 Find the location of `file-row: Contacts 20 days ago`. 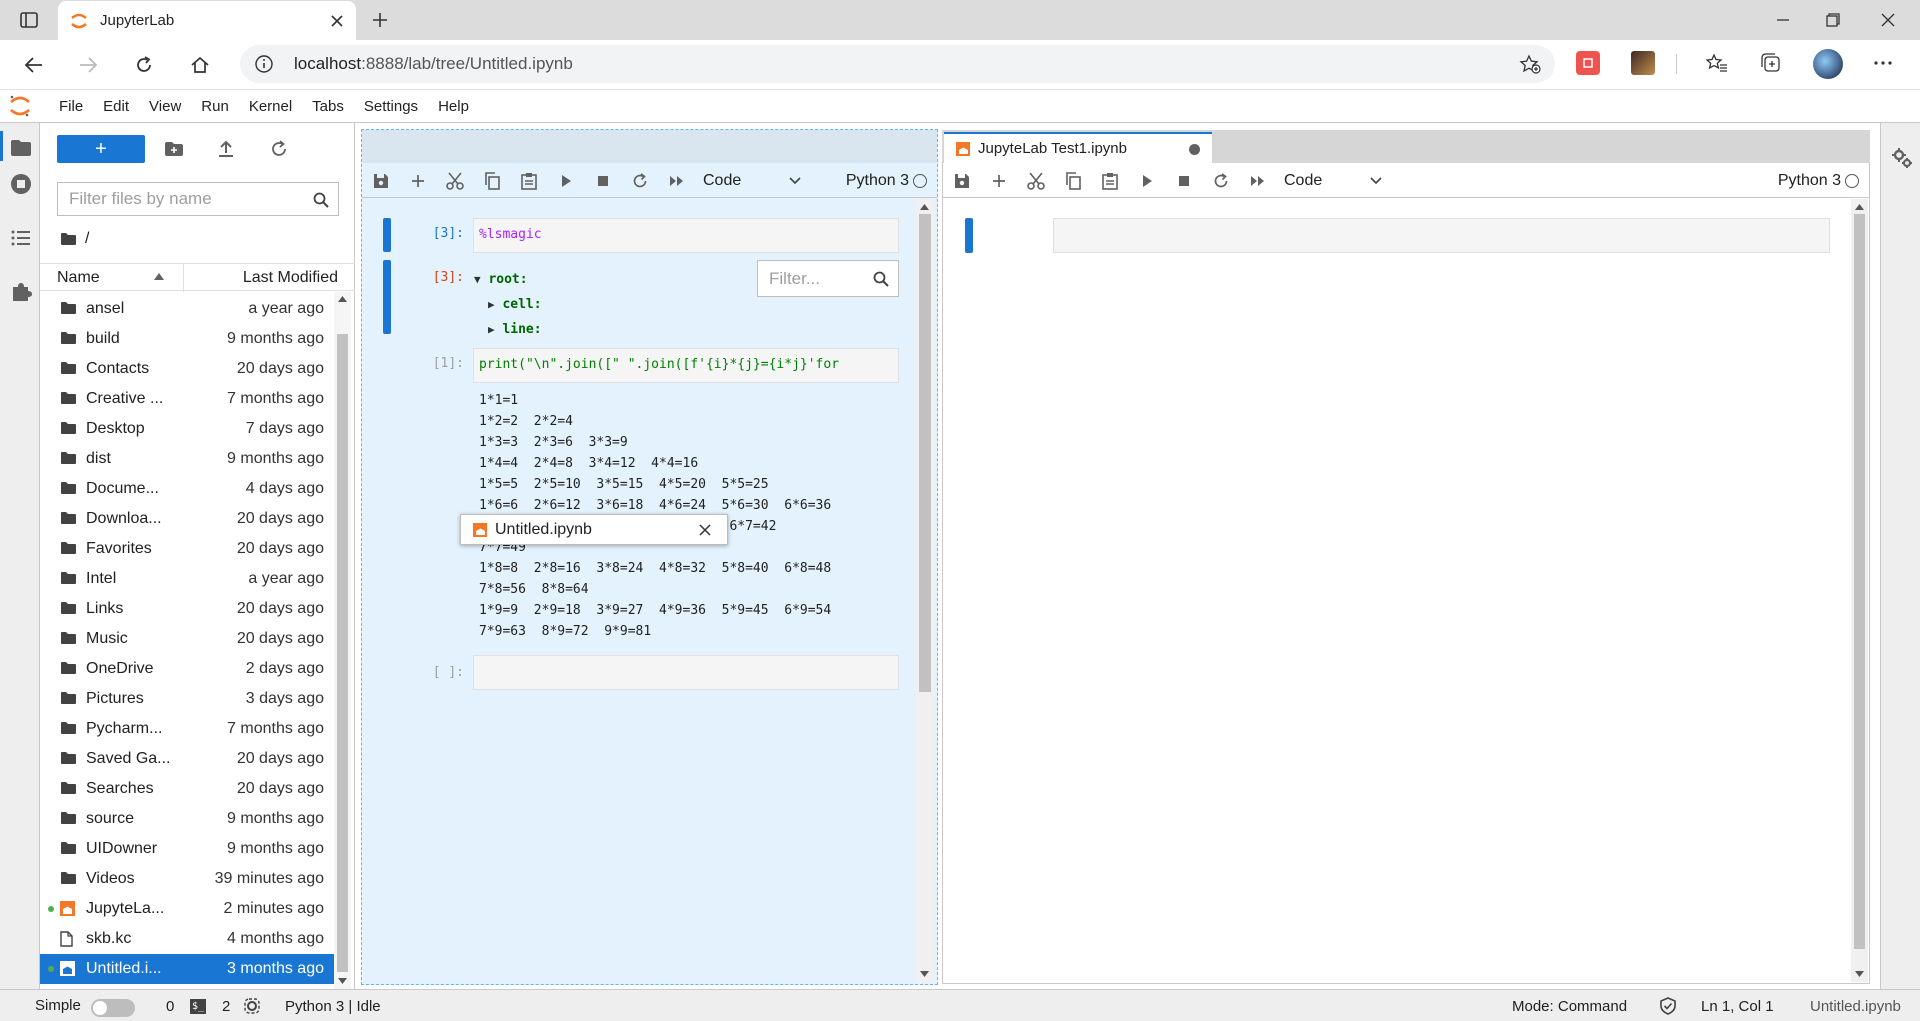

file-row: Contacts 20 days ago is located at coordinates (187, 369).